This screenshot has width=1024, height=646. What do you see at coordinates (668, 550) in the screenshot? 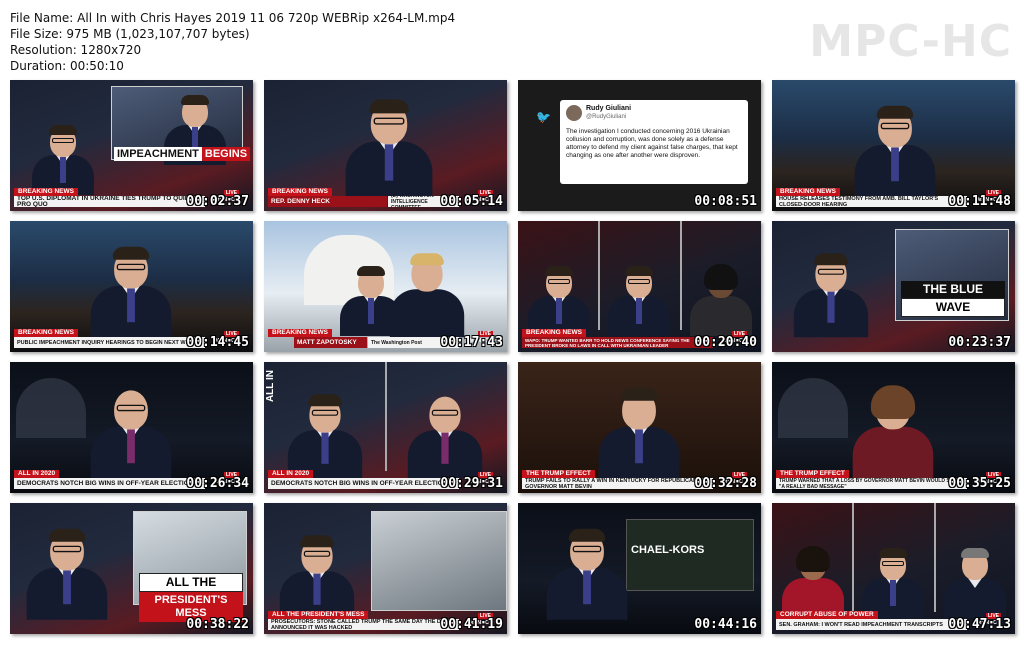
I see `screen-text: CHAEL-KORS` at bounding box center [668, 550].